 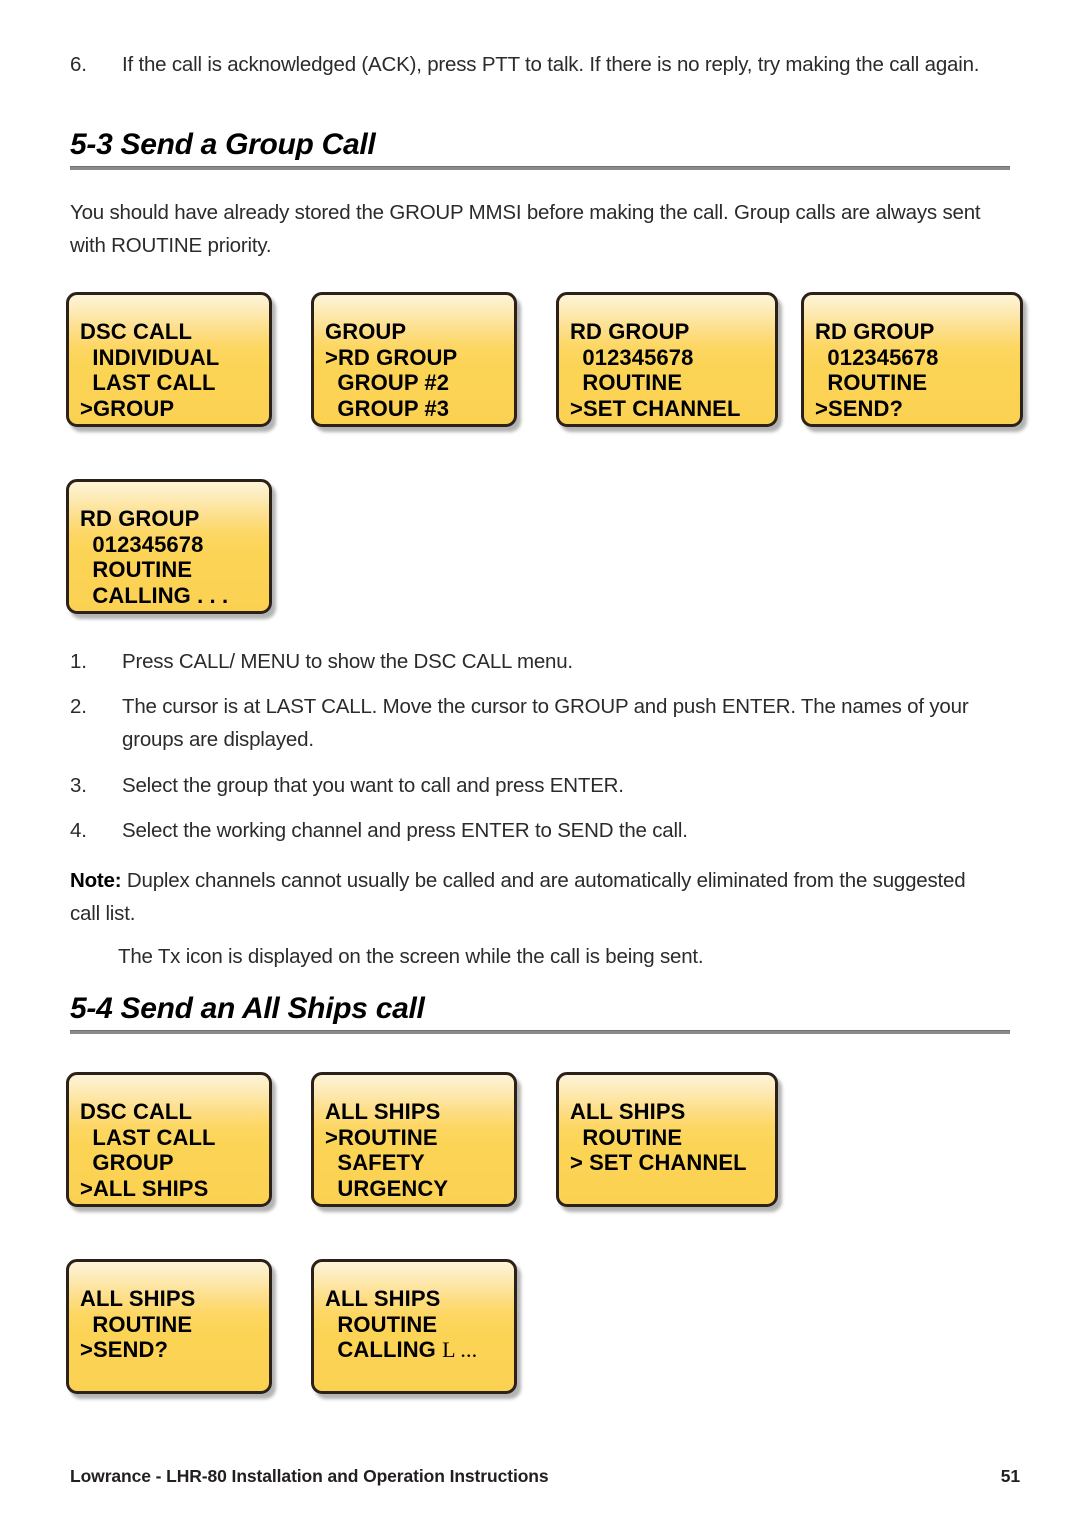 I want to click on screen-lines: ALL SHIPS ROUTINE >SEND?, so click(x=172, y=1324).